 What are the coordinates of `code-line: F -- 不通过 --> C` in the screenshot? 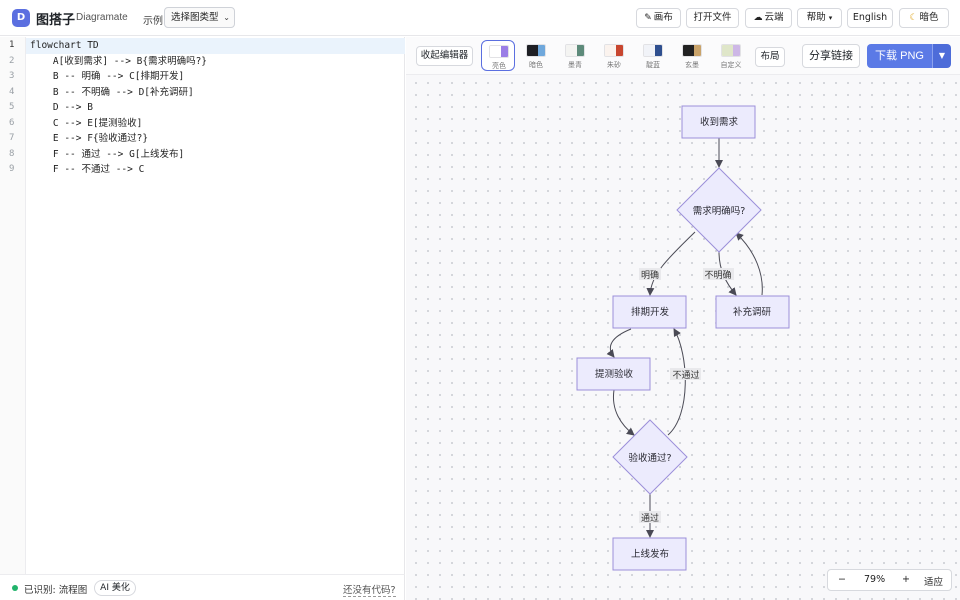 It's located at (87, 170).